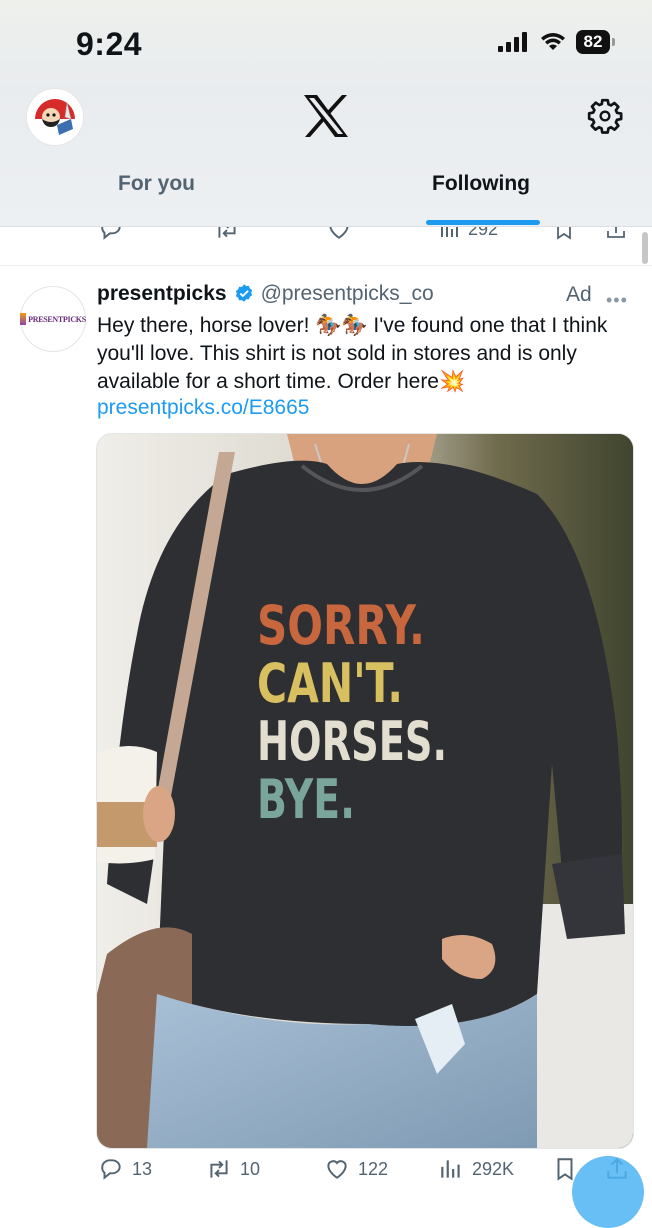  Describe the element at coordinates (156, 184) in the screenshot. I see `tab-for-you: For you` at that location.